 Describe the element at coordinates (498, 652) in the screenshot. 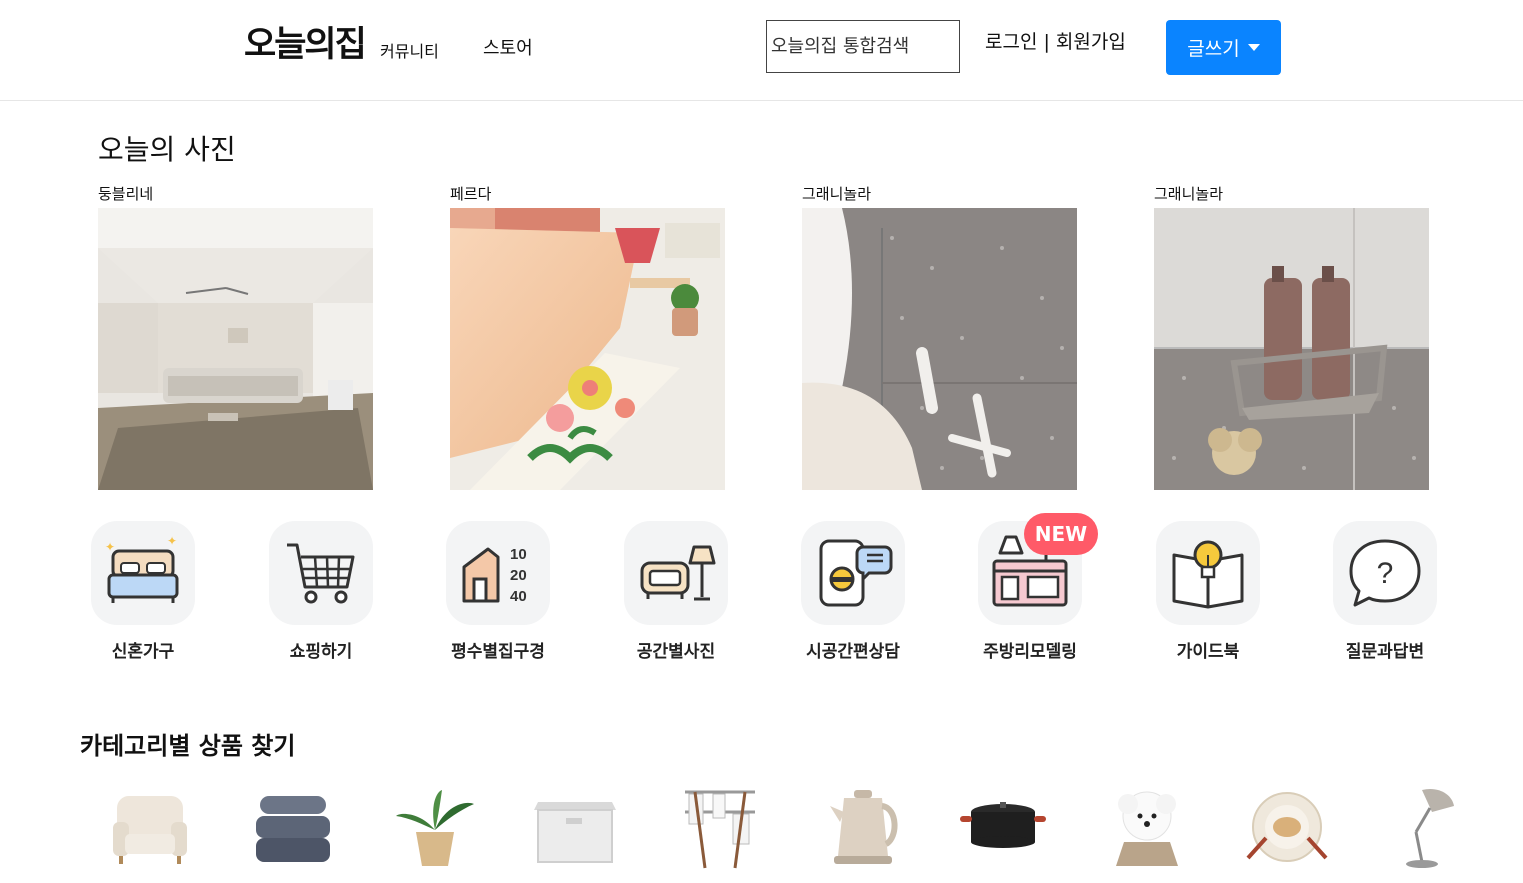

I see `quick-menu-label: 평수별집구경` at that location.